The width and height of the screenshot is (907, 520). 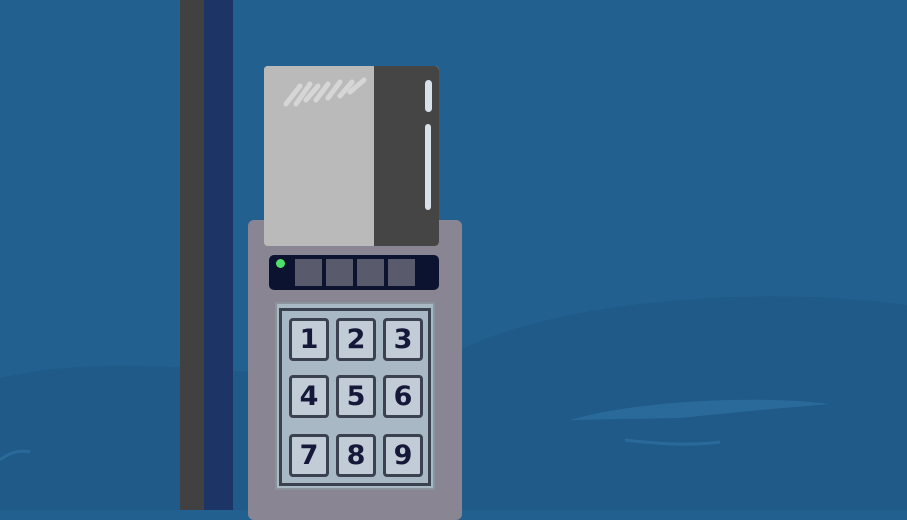 I want to click on key-1-button: 1, so click(x=309, y=339).